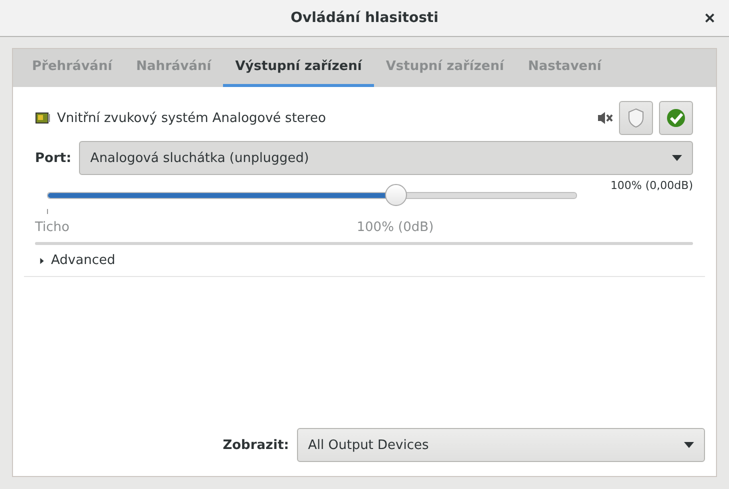 This screenshot has height=489, width=729. Describe the element at coordinates (192, 118) in the screenshot. I see `device-name: Vnitřní zvukový systém Analogové stereo` at that location.